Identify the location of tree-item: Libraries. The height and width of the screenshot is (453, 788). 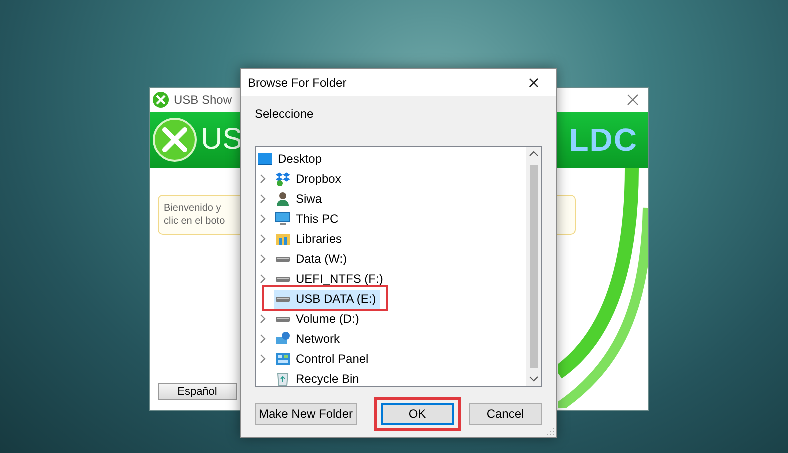
(310, 239).